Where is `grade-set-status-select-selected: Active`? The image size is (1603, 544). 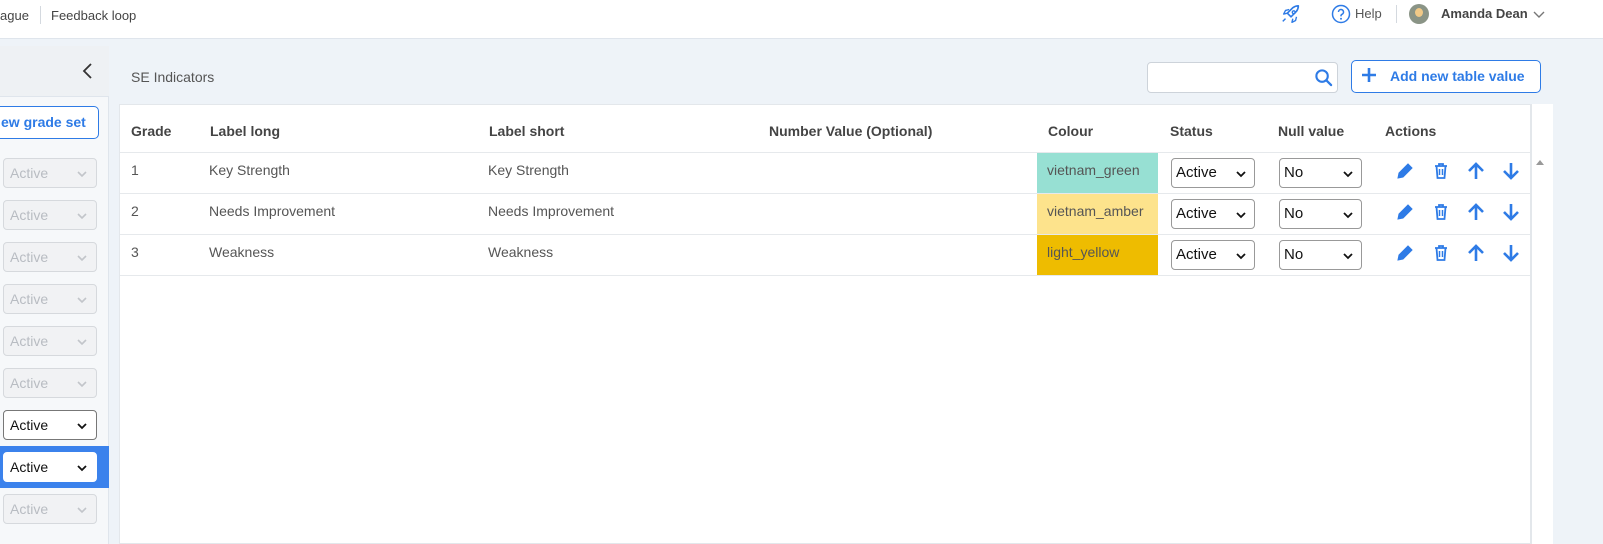 grade-set-status-select-selected: Active is located at coordinates (50, 467).